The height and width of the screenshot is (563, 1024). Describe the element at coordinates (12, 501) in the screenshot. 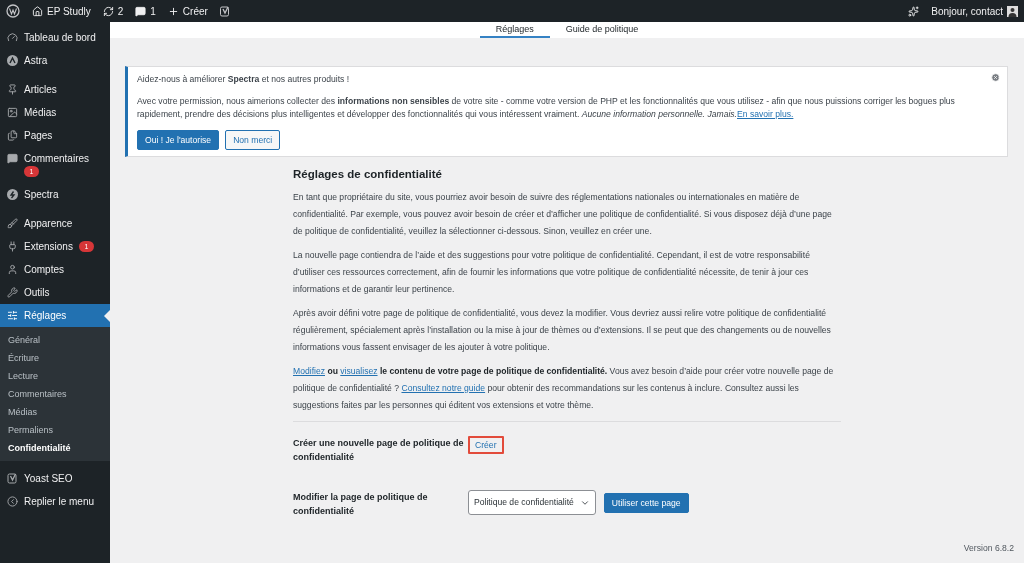

I see `collapse-icon` at that location.